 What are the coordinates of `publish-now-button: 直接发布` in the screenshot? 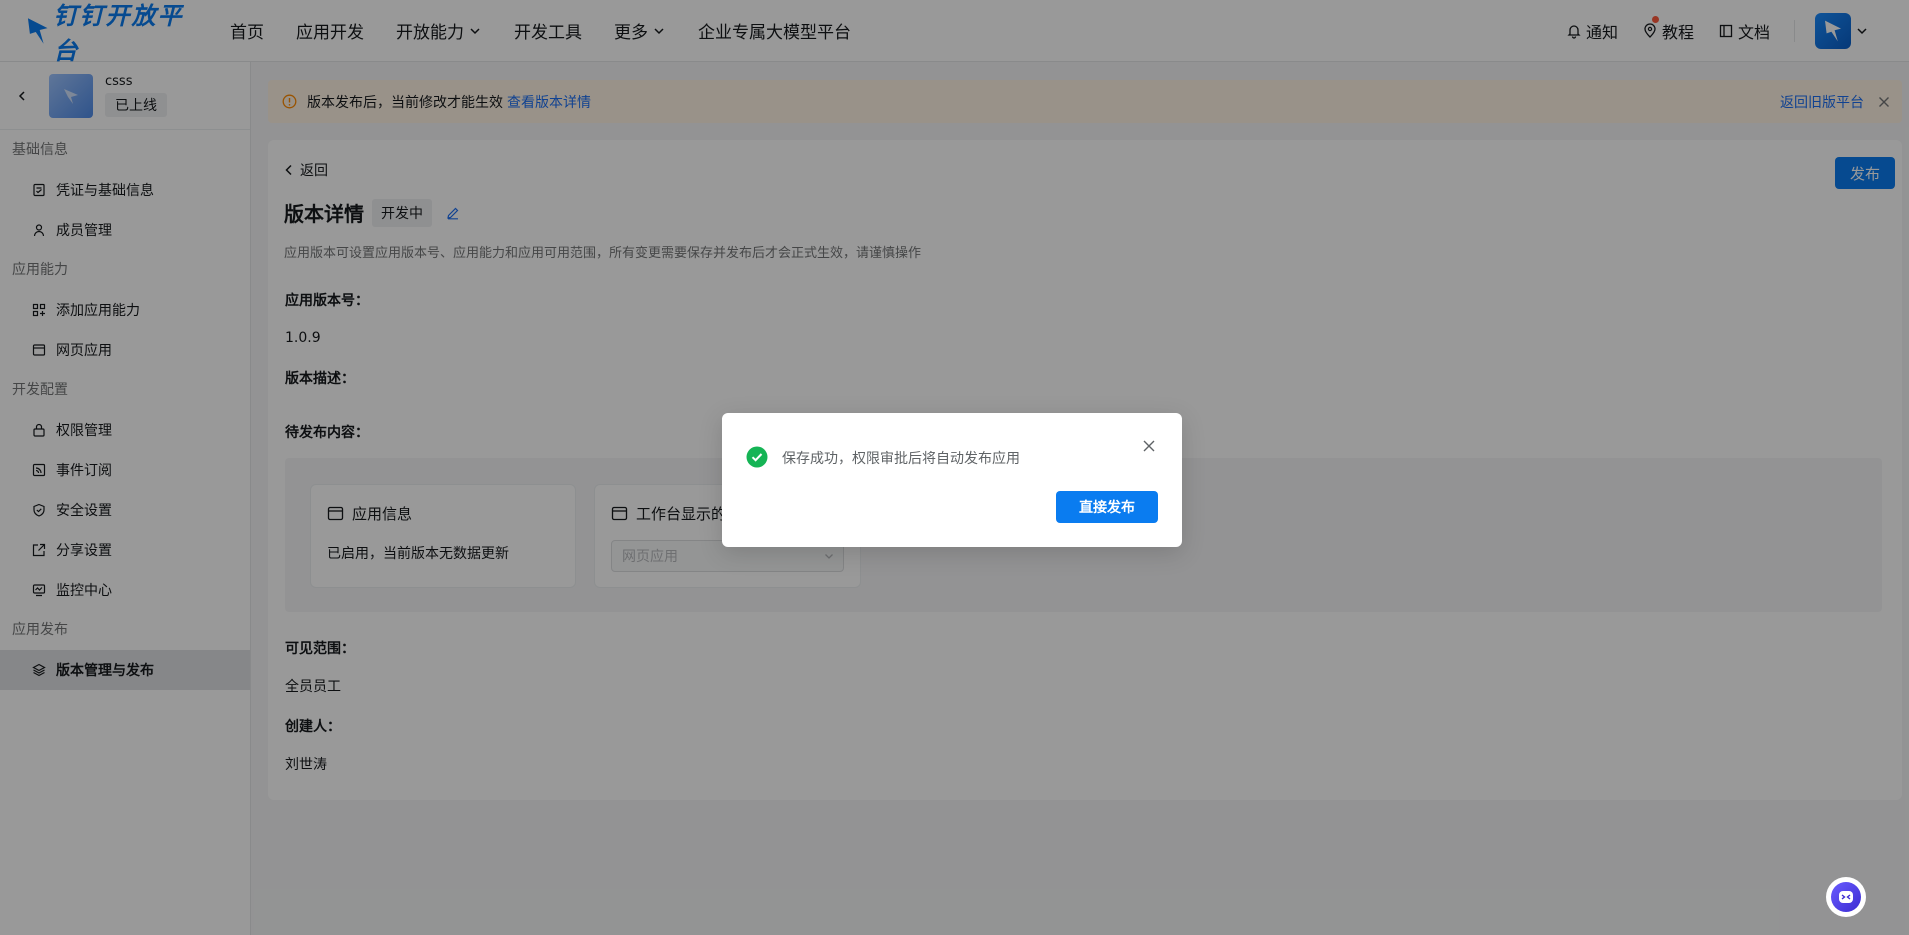 It's located at (1107, 507).